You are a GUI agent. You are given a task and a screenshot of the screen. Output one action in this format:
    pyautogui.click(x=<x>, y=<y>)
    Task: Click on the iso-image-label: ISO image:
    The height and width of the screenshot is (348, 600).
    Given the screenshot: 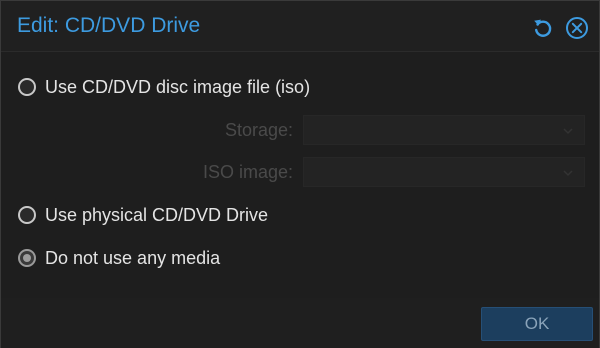 What is the action you would take?
    pyautogui.click(x=247, y=172)
    